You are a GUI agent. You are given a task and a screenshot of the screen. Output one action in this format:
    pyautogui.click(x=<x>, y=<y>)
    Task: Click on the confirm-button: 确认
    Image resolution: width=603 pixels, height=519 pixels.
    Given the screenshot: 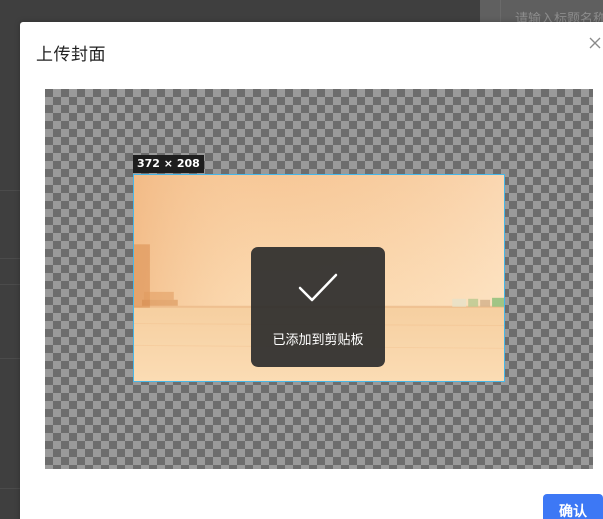 What is the action you would take?
    pyautogui.click(x=573, y=506)
    